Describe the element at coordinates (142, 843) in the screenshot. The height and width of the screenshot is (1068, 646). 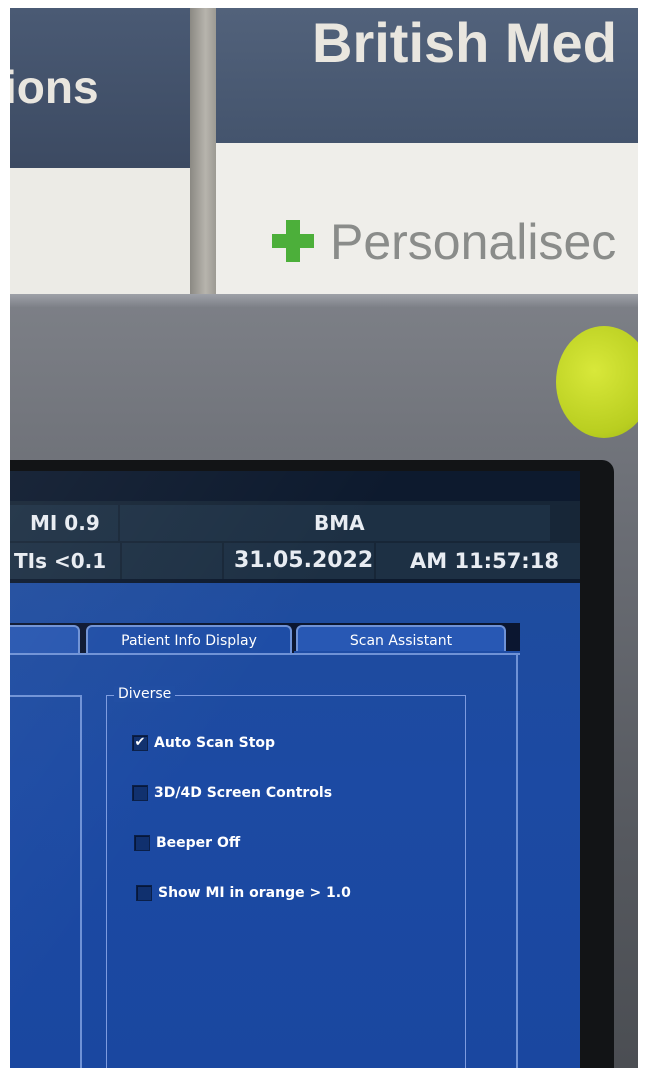
I see `beeper-off-checkbox` at that location.